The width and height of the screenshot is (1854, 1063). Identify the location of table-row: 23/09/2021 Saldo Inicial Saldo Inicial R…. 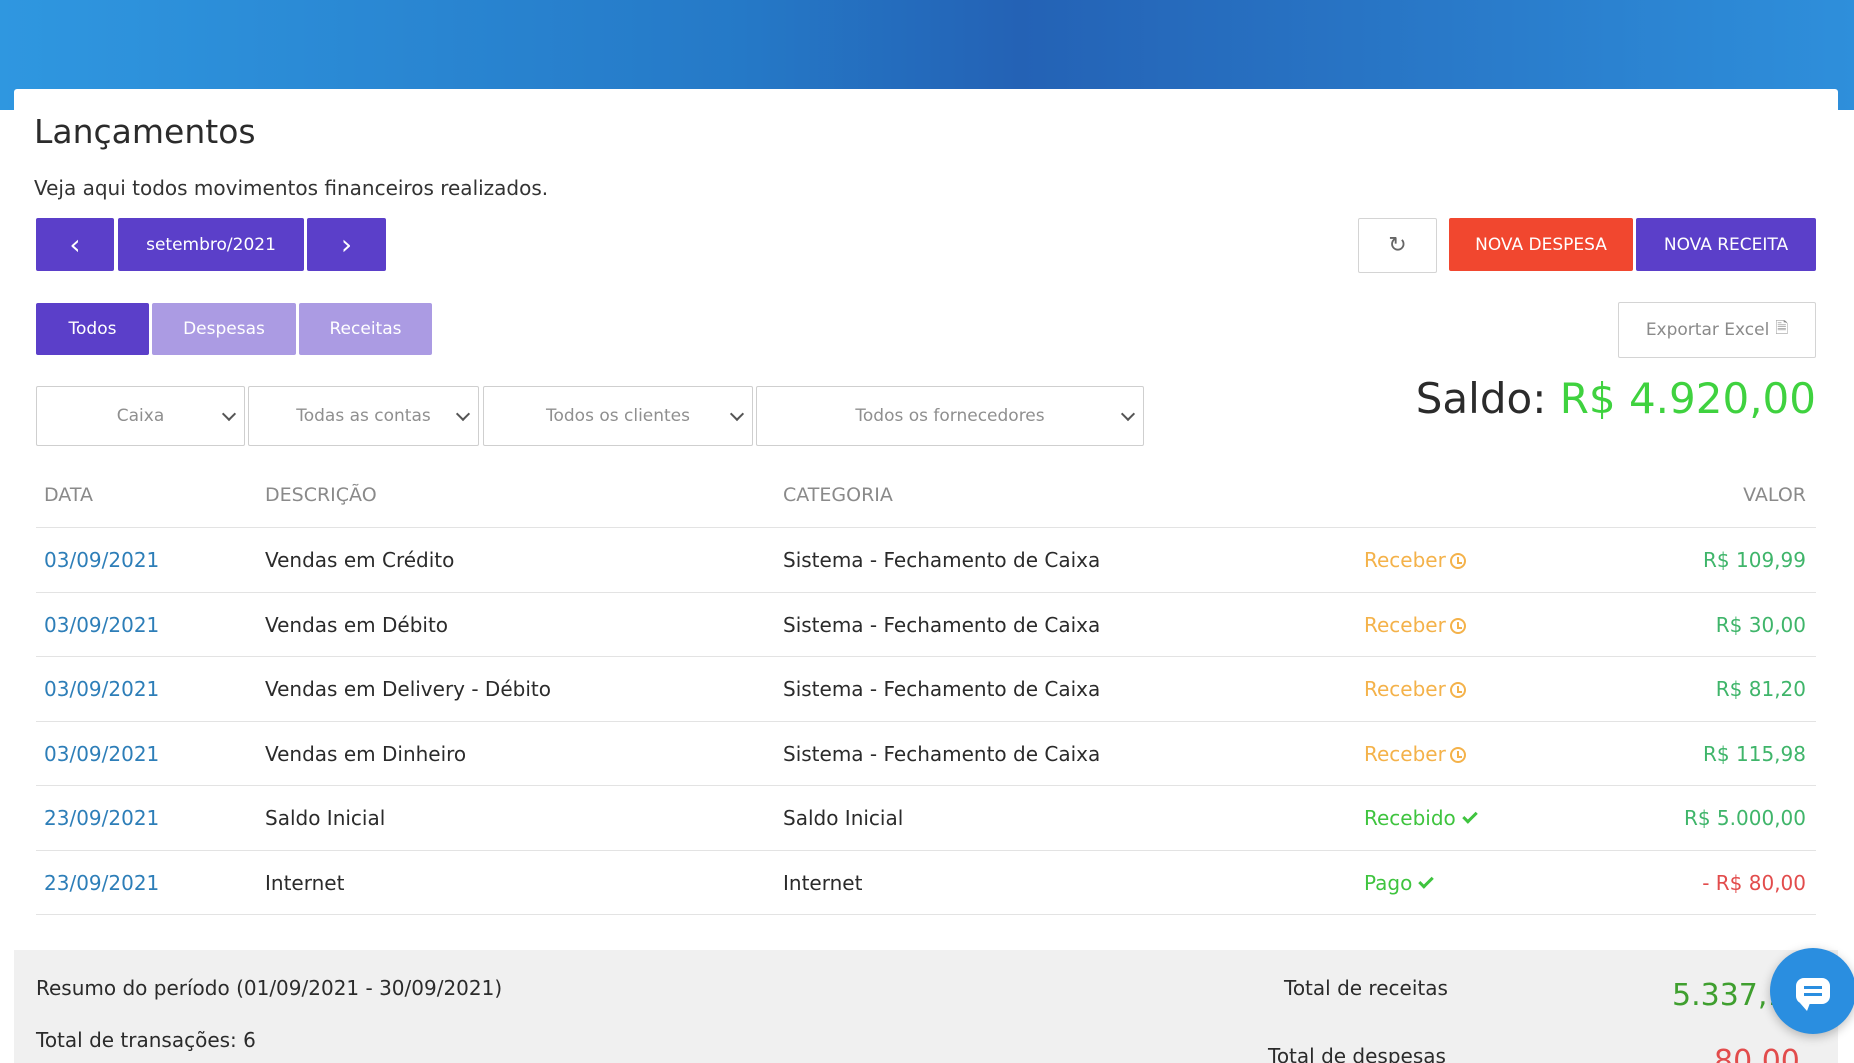
(926, 818).